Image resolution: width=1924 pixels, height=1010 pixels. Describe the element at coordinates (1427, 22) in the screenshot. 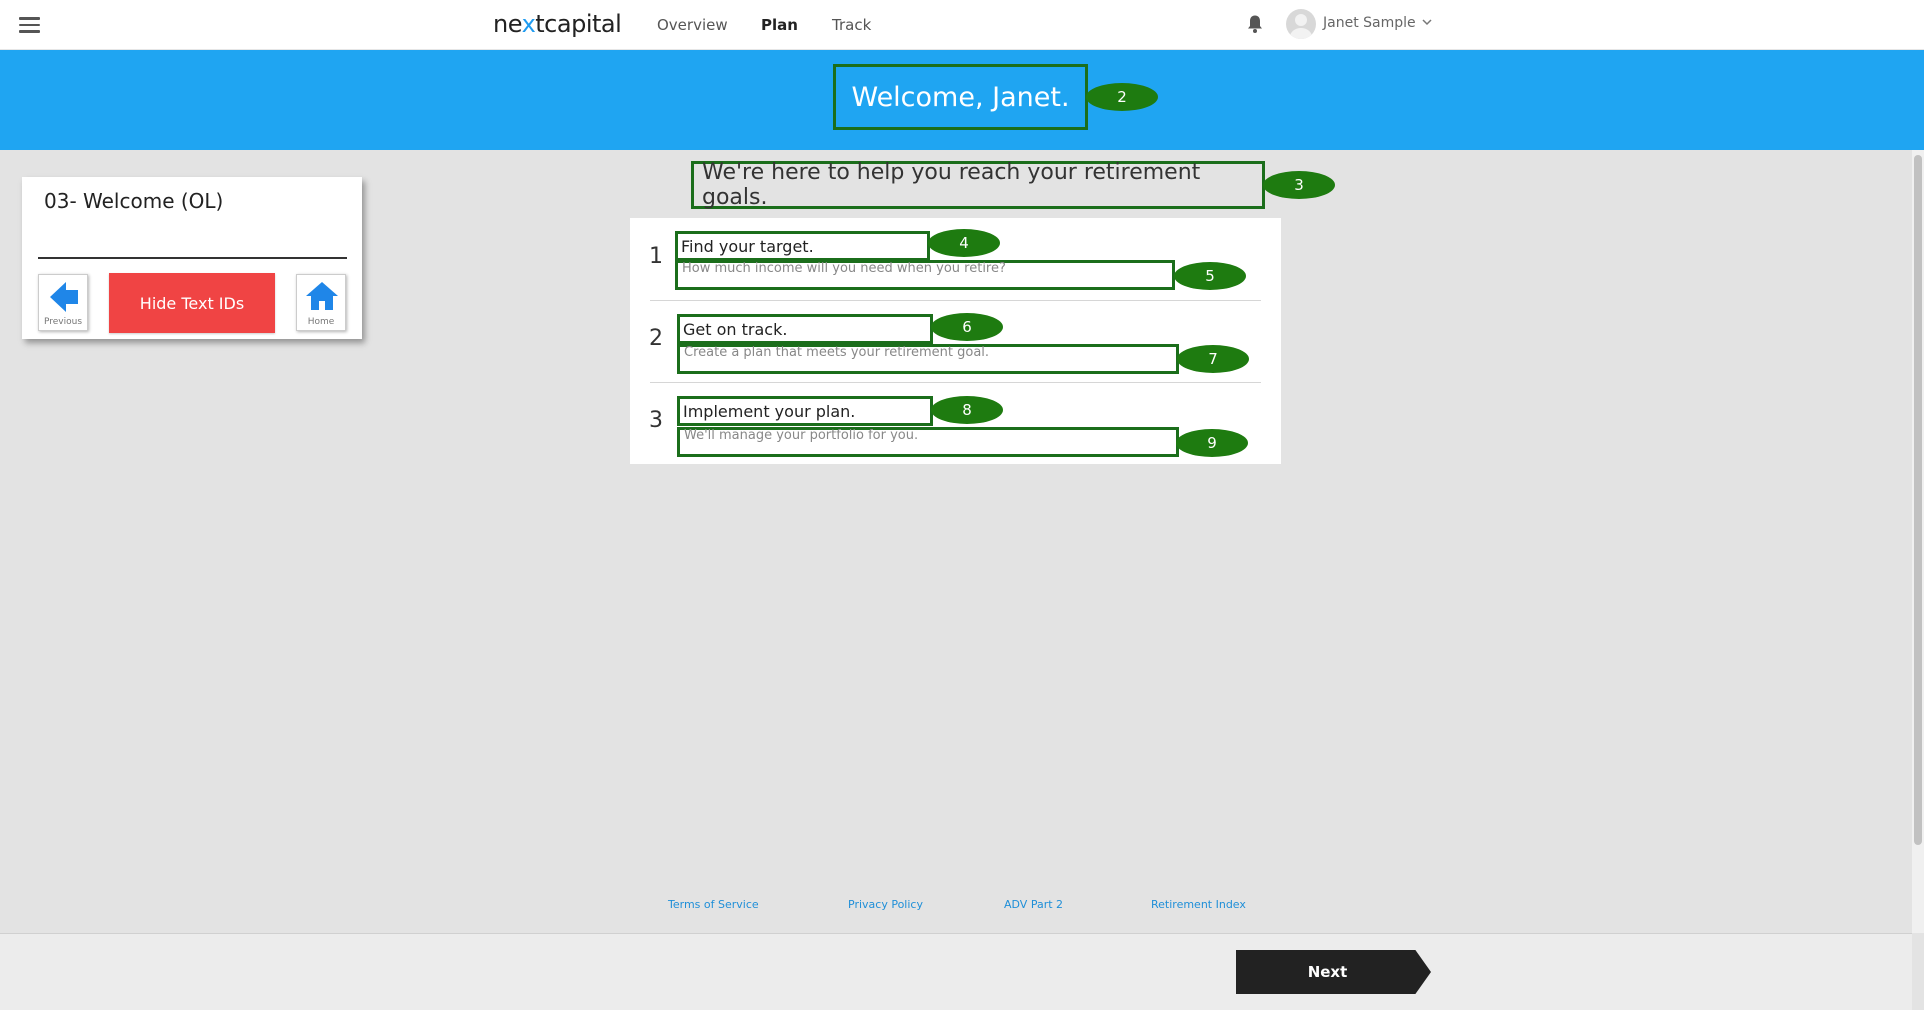

I see `chevron-down-icon` at that location.